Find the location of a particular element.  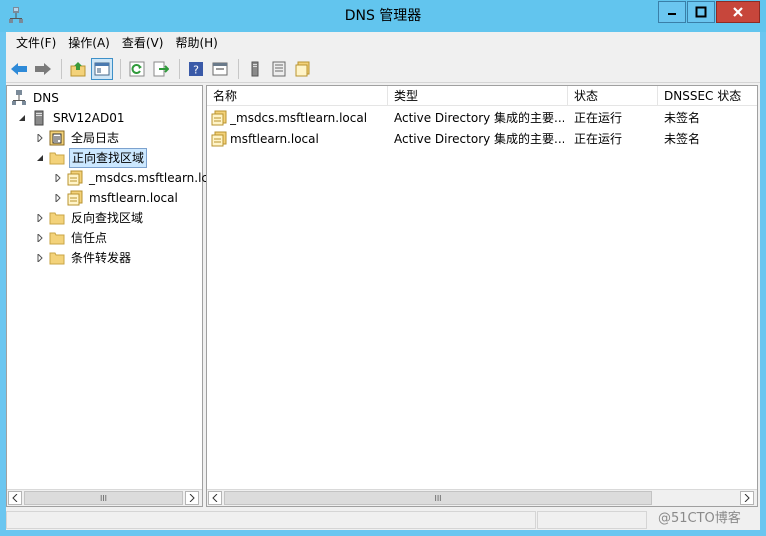

maximize-icon is located at coordinates (701, 12).